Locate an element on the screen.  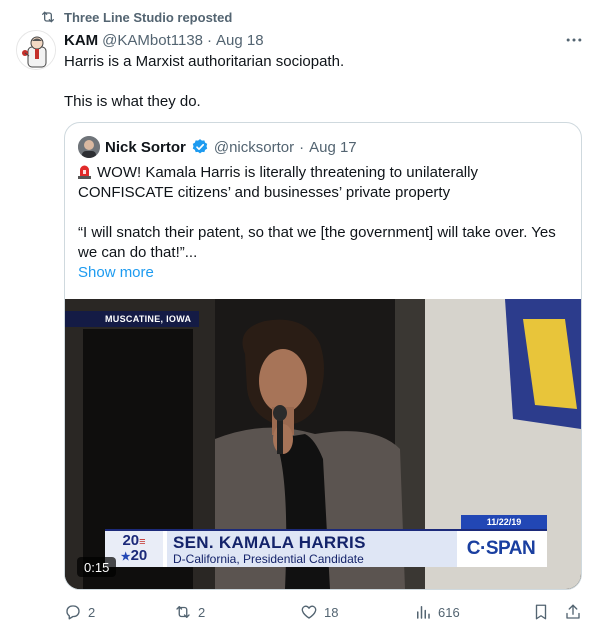
cspan-logo: C·SPAN is located at coordinates (501, 549).